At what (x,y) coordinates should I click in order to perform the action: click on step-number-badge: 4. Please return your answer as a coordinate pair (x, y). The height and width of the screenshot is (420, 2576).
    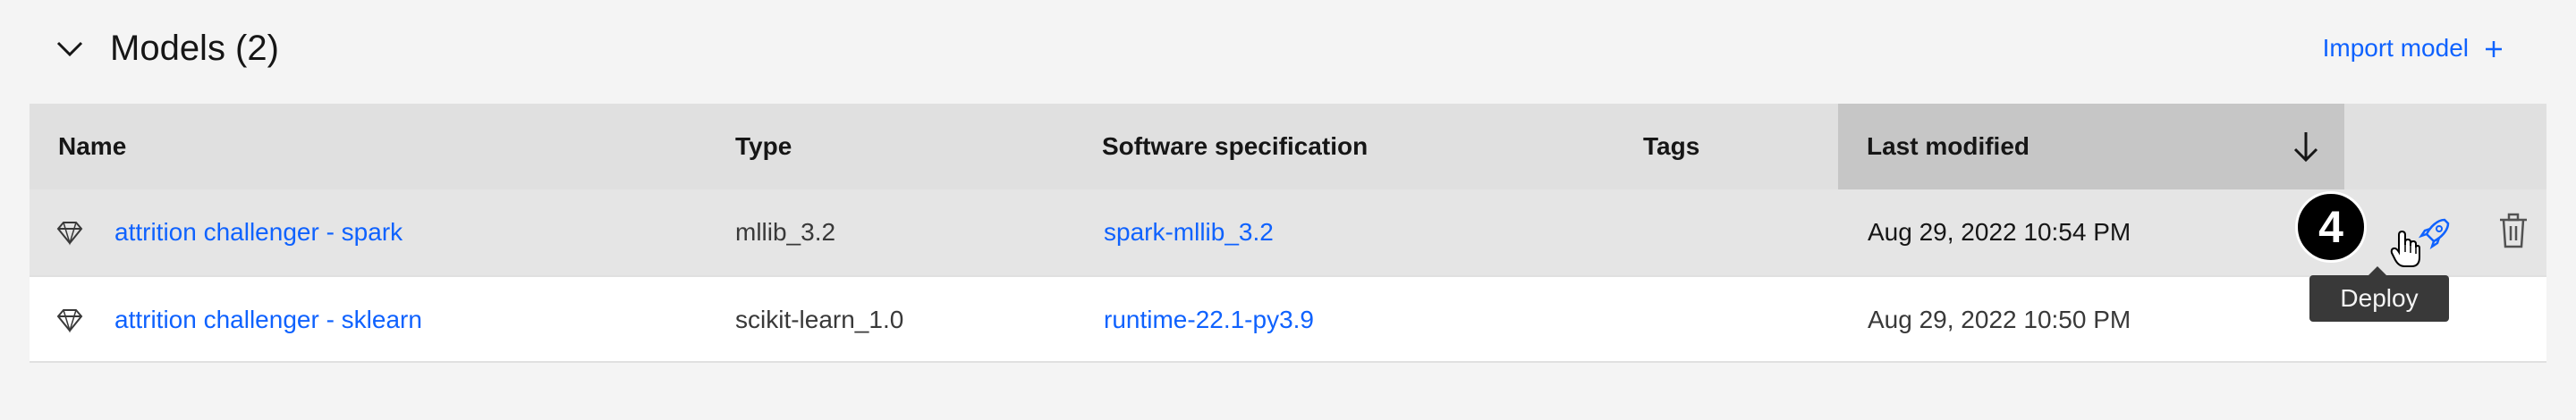
    Looking at the image, I should click on (2331, 227).